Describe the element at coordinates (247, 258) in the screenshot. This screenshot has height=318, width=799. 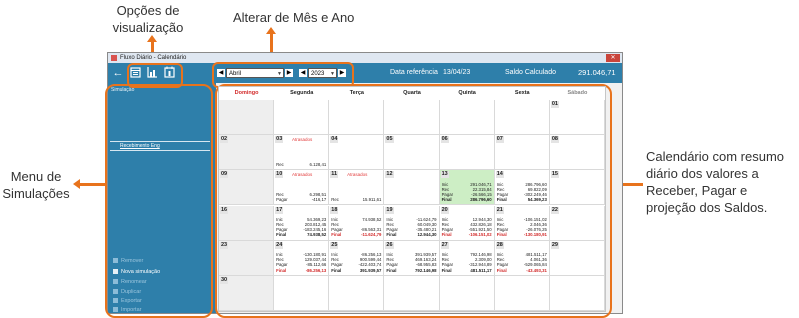
I see `calendar-day-cell: 23` at that location.